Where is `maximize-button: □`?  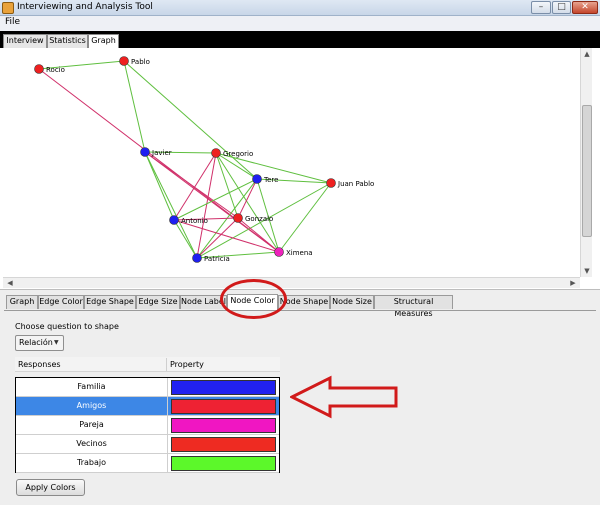
maximize-button: □ is located at coordinates (561, 7).